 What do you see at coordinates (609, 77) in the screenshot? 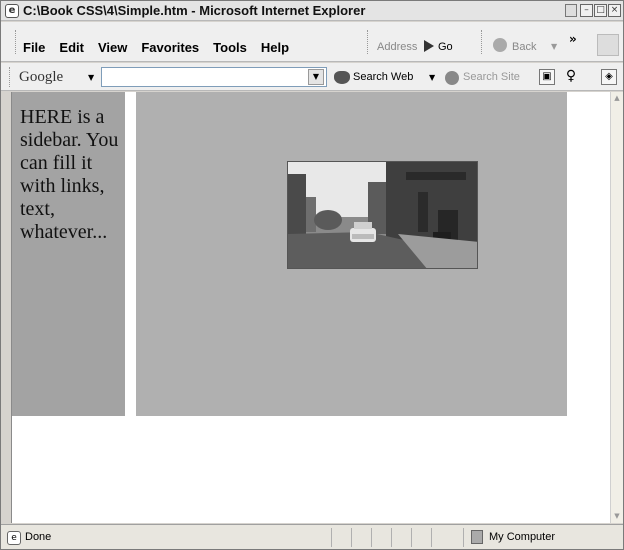
I see `options-icon: ◈` at bounding box center [609, 77].